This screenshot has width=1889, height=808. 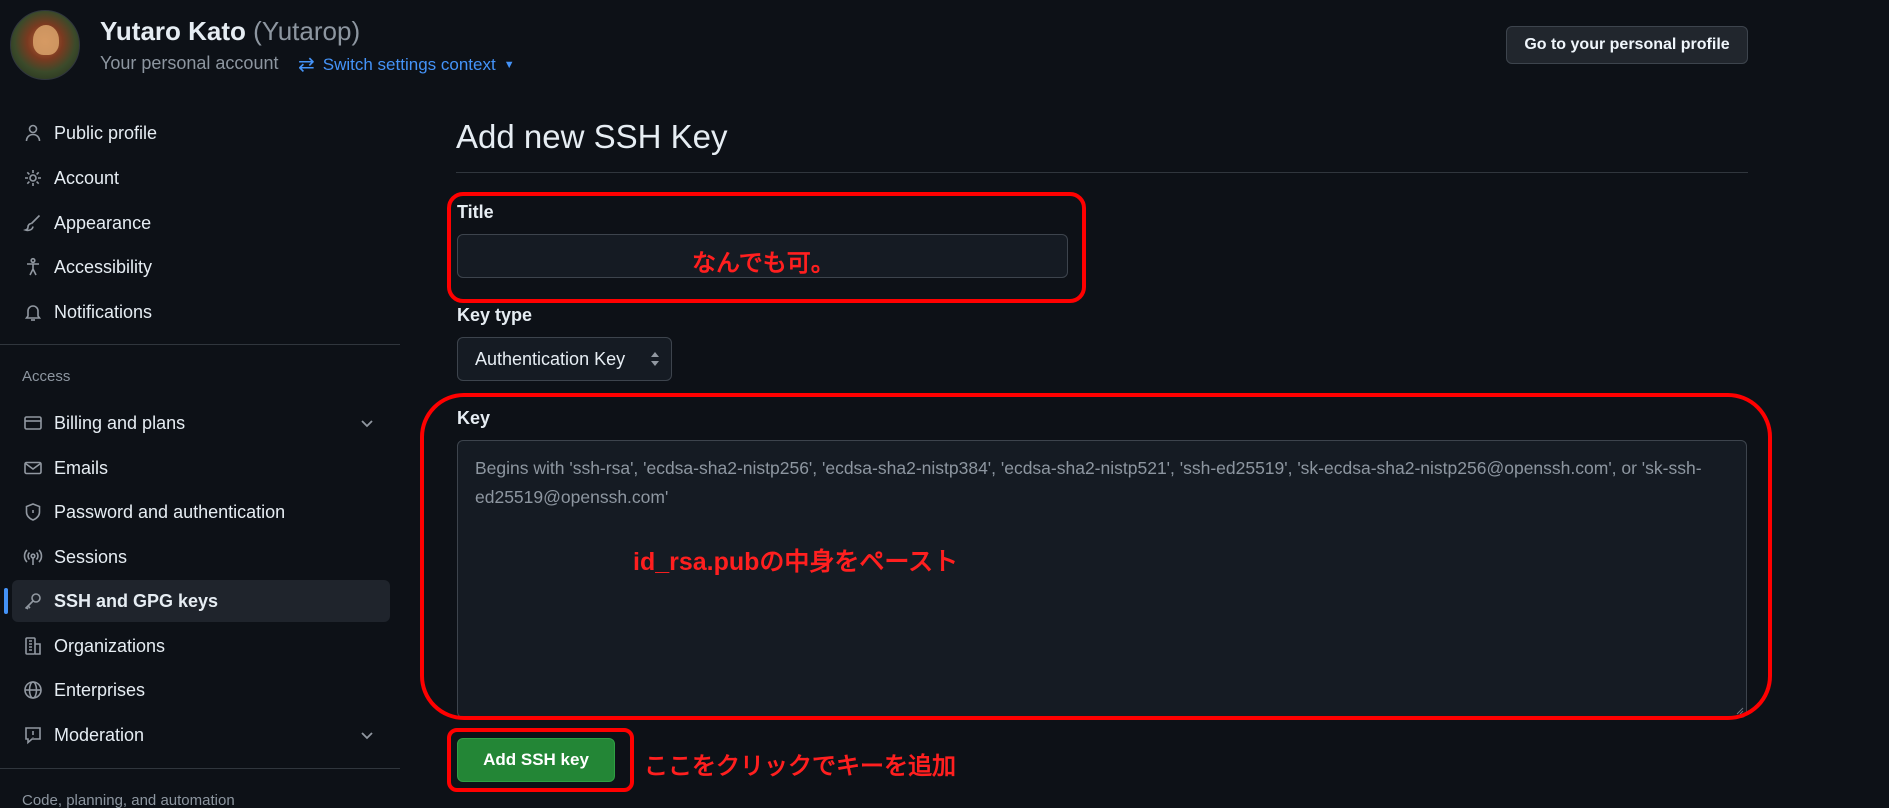 I want to click on avatar, so click(x=45, y=45).